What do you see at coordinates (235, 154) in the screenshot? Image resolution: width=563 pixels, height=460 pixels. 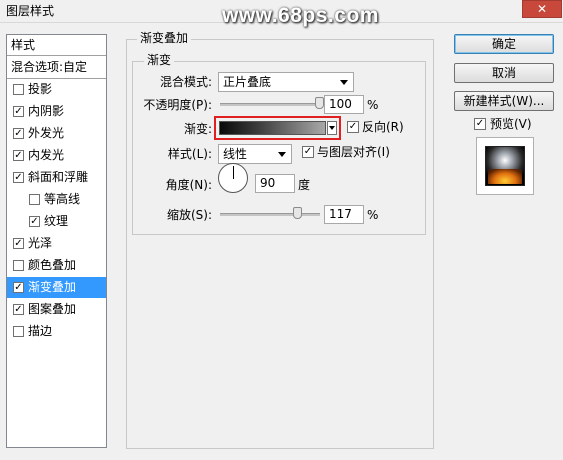 I see `style-value: 线性` at bounding box center [235, 154].